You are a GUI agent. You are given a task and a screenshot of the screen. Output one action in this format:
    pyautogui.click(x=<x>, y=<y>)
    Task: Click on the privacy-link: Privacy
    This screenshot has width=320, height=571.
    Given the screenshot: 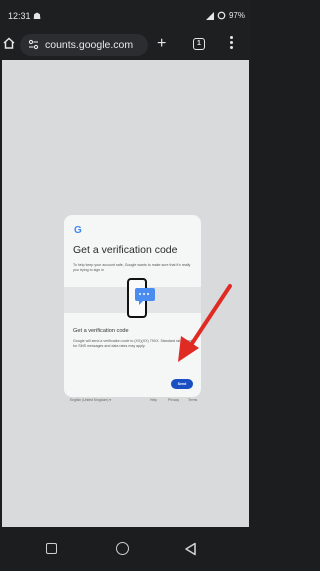 What is the action you would take?
    pyautogui.click(x=173, y=400)
    